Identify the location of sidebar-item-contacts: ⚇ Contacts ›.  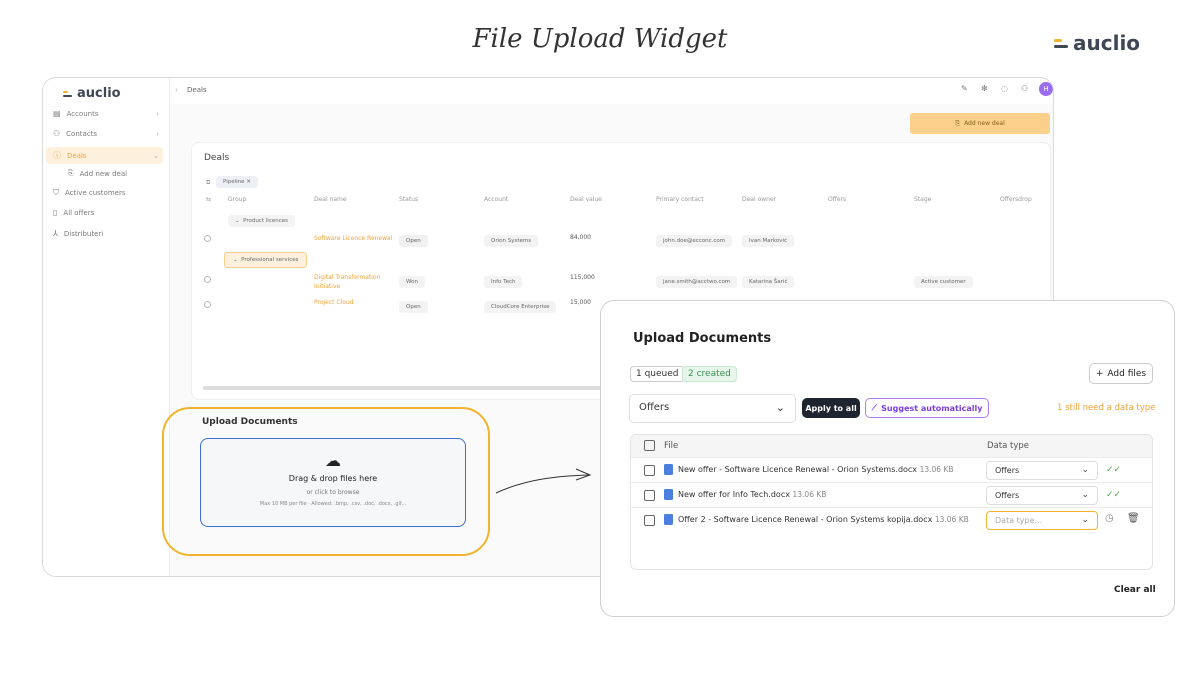
(108, 133).